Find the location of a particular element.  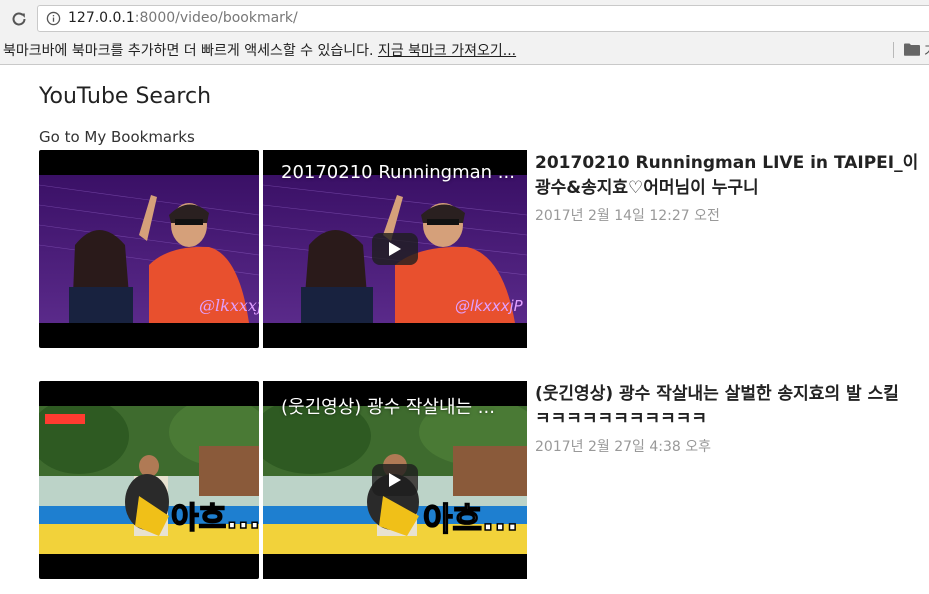

thumbnail-watermark: @lkxxxjP is located at coordinates (229, 305).